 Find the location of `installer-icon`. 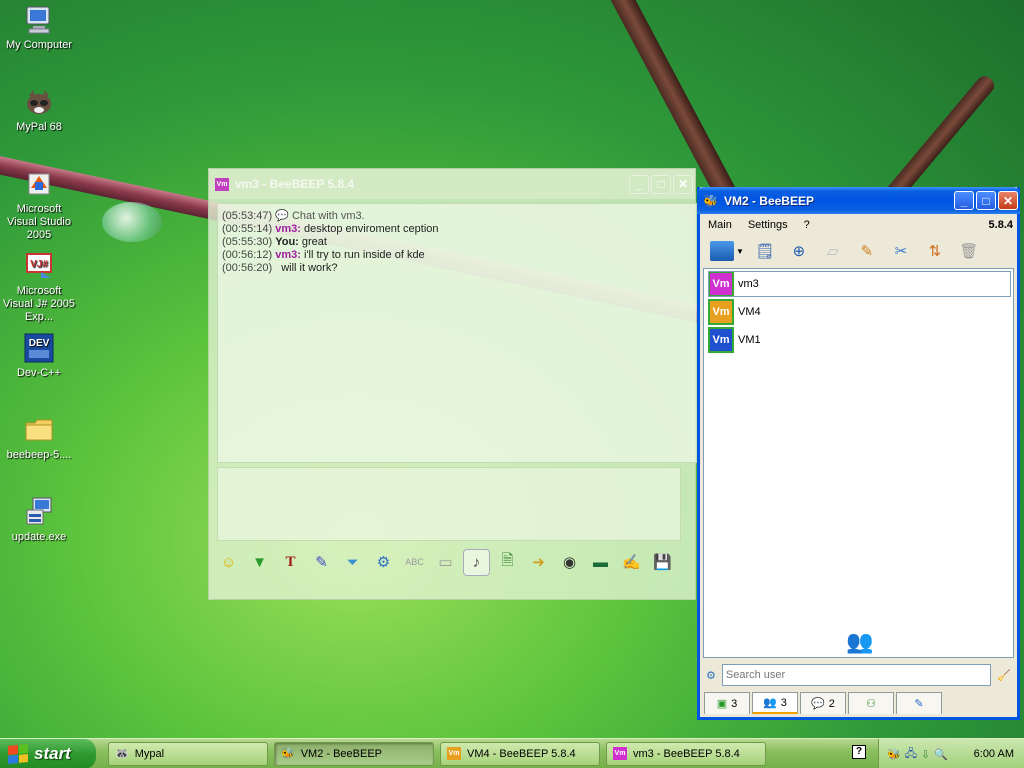

installer-icon is located at coordinates (39, 512).